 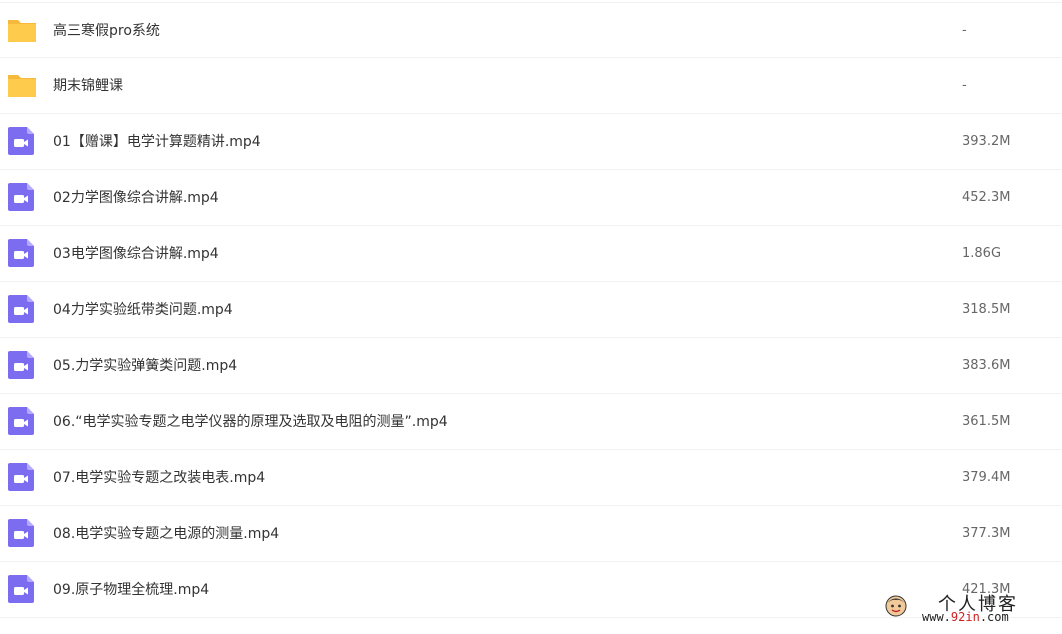 I want to click on file-name: 02力学图像综合讲解.mp4, so click(x=136, y=198).